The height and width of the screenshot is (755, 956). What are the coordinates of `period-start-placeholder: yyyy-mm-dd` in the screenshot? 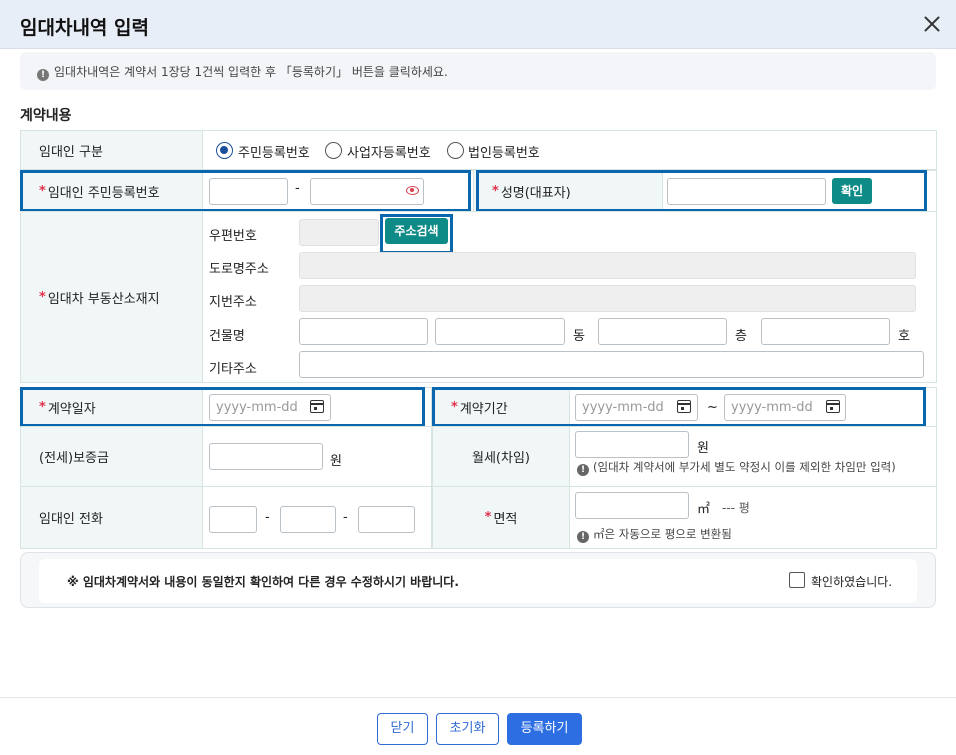 It's located at (623, 407).